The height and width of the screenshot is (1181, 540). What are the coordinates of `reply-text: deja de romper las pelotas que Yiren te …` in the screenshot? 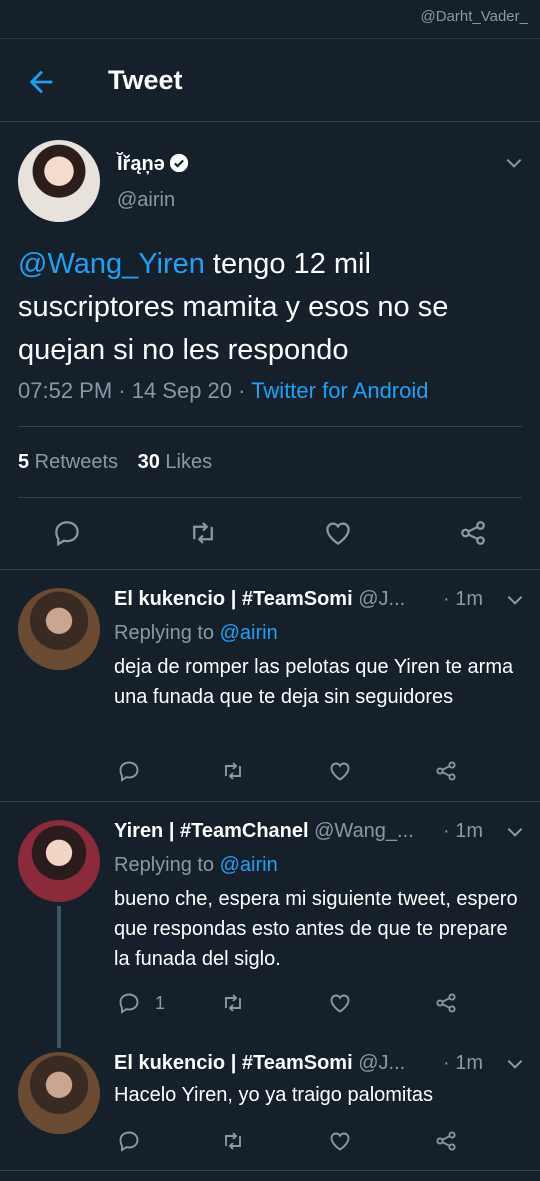 It's located at (314, 682).